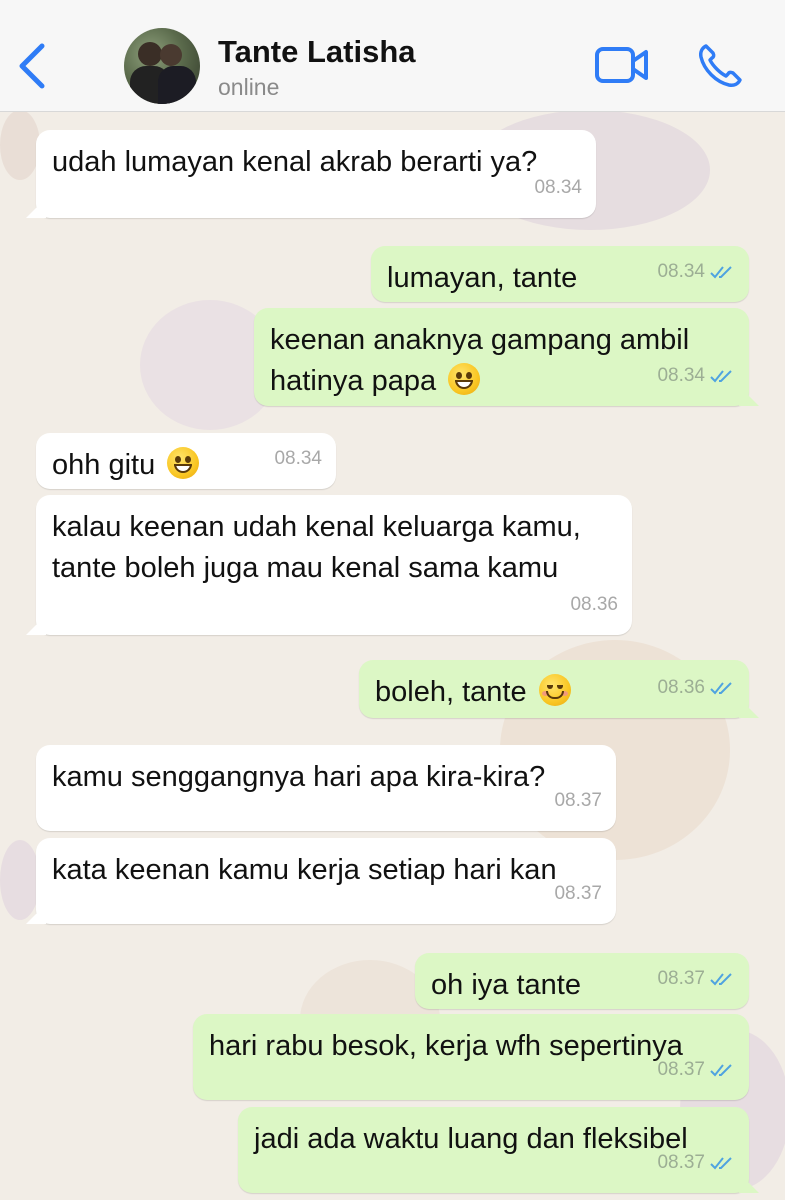 Image resolution: width=785 pixels, height=1200 pixels. I want to click on message-bubble-incoming: ohh gitu 08.34, so click(186, 461).